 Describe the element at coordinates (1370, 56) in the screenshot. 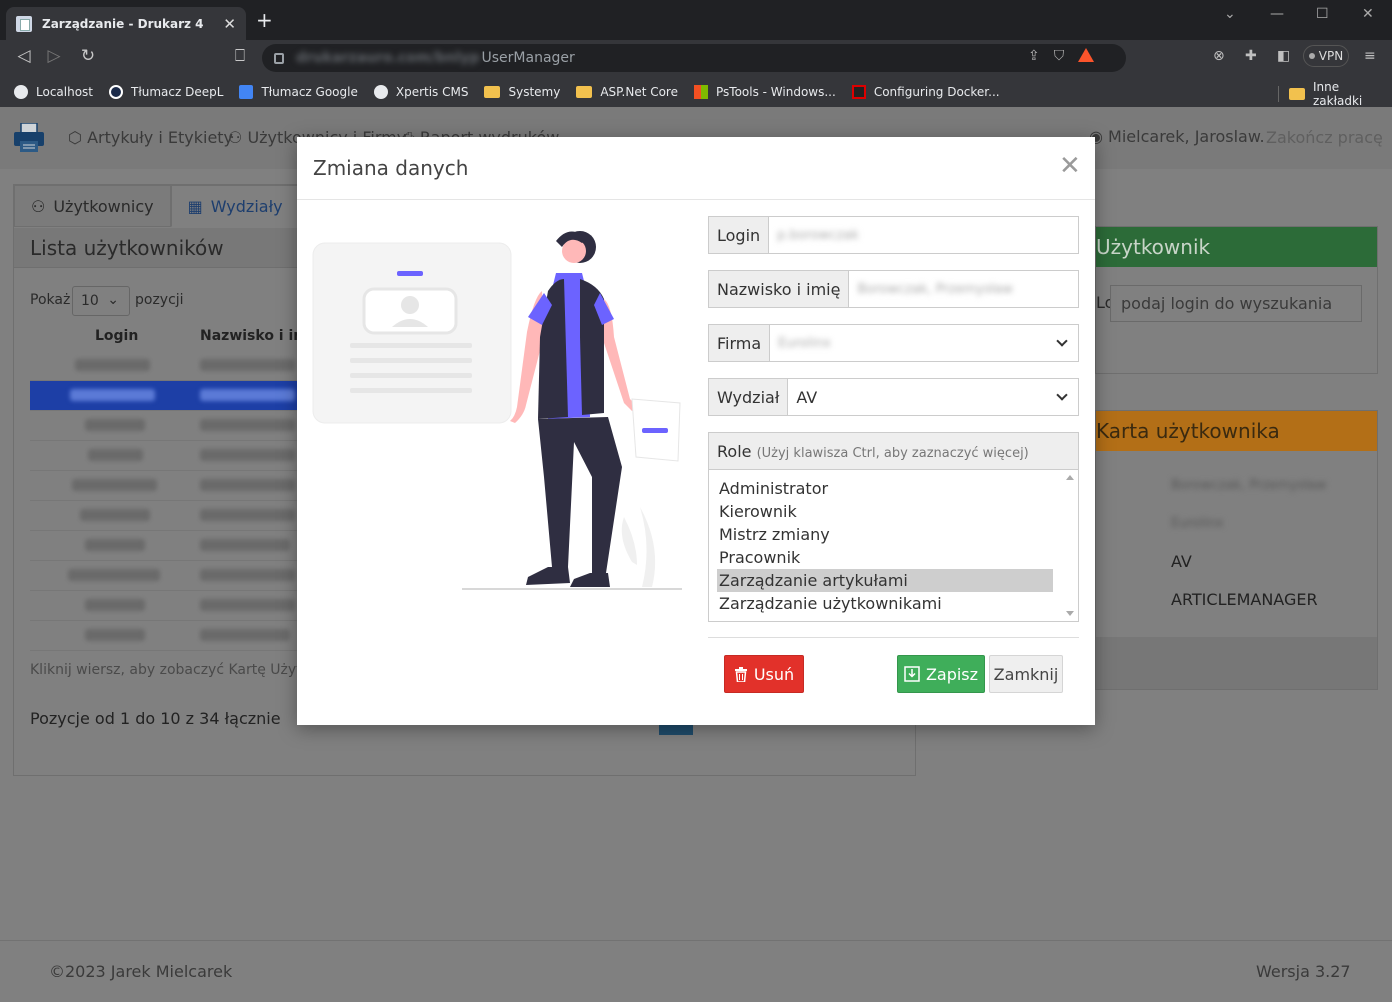

I see `menu-icon: ≡` at that location.